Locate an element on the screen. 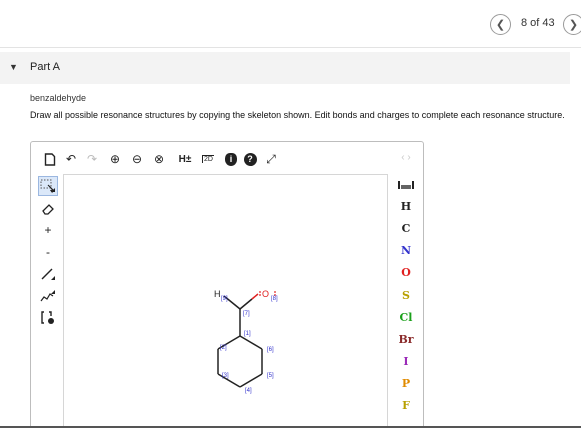 The height and width of the screenshot is (428, 581). chain-tool is located at coordinates (48, 296).